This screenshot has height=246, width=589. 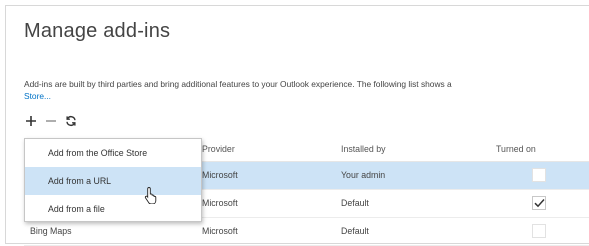 What do you see at coordinates (218, 149) in the screenshot?
I see `column-header-provider: Provider` at bounding box center [218, 149].